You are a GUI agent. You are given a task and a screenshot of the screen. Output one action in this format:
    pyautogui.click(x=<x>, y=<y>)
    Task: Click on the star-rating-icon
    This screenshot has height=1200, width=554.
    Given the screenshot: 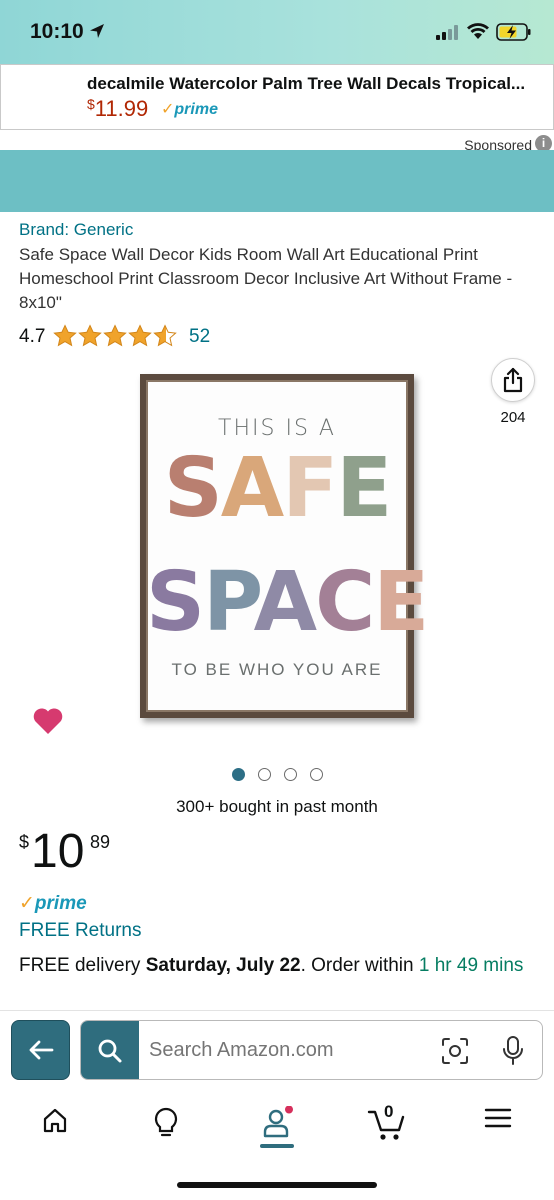 What is the action you would take?
    pyautogui.click(x=117, y=336)
    